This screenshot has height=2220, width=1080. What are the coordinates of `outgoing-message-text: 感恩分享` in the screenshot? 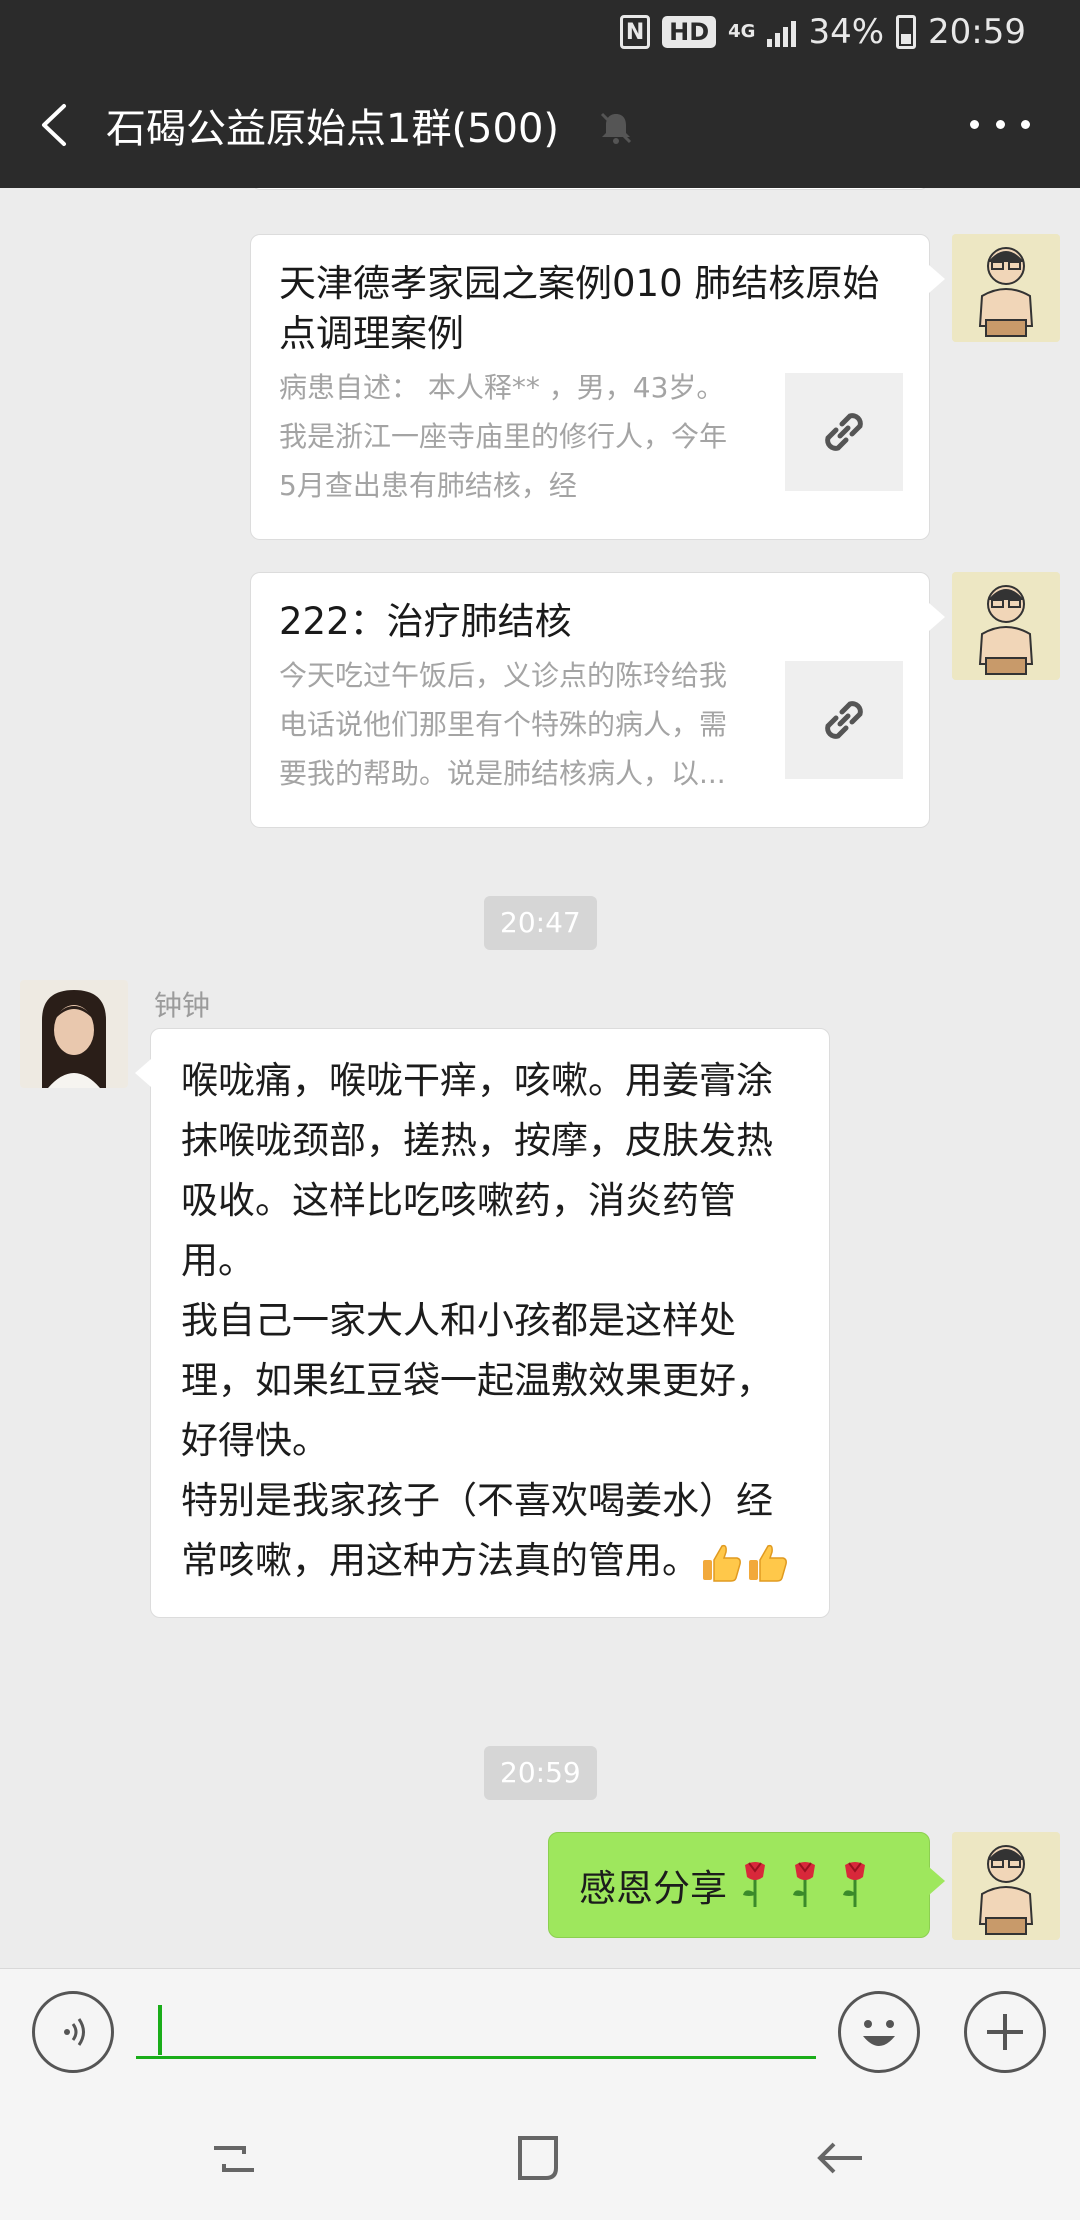 It's located at (653, 1888).